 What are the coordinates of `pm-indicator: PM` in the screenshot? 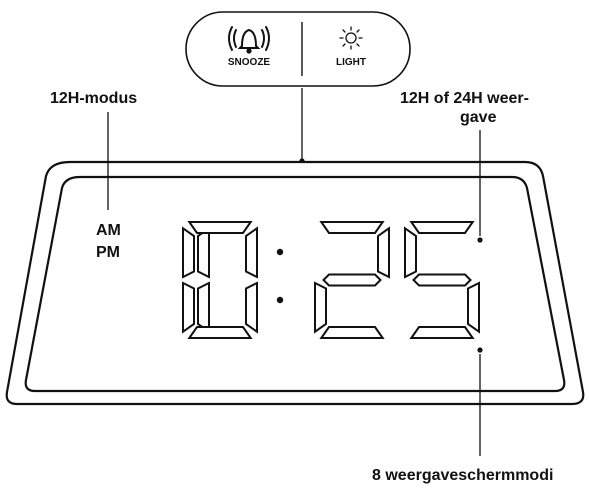 It's located at (108, 252).